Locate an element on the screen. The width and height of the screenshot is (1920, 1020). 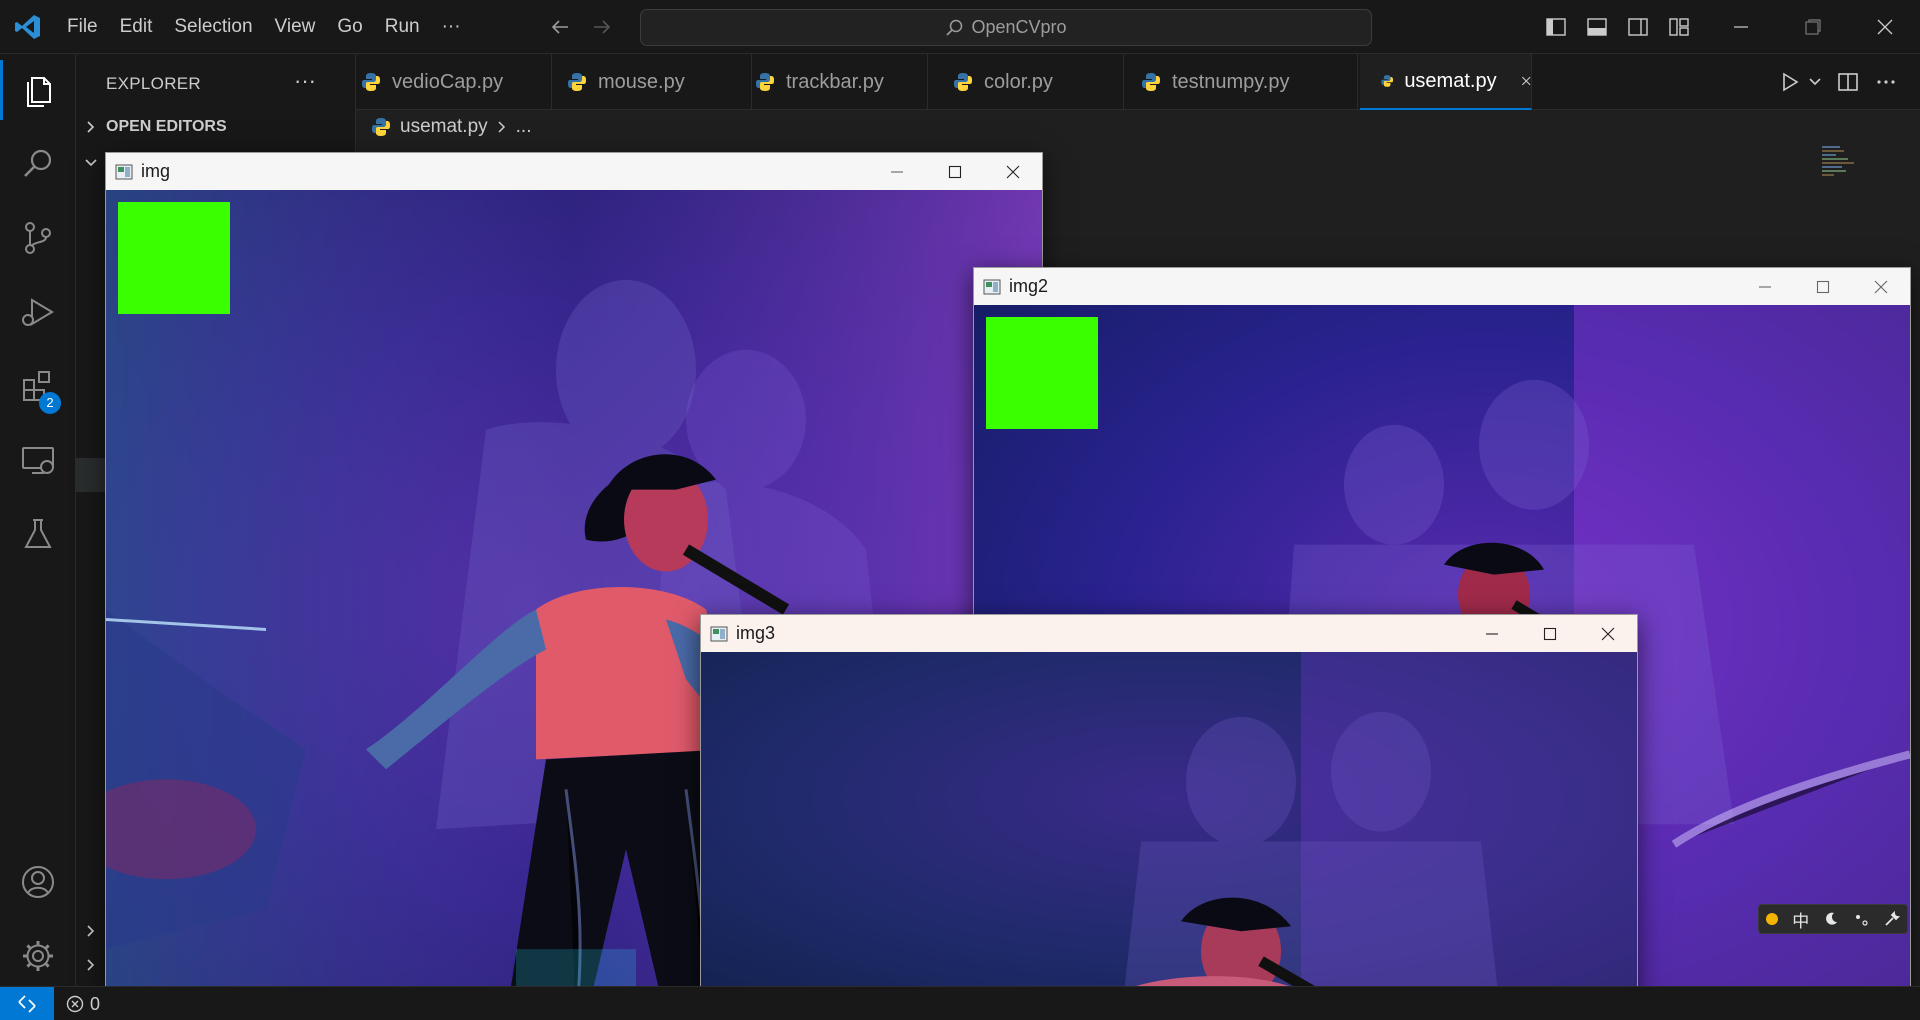
remote-indicator is located at coordinates (27, 1003).